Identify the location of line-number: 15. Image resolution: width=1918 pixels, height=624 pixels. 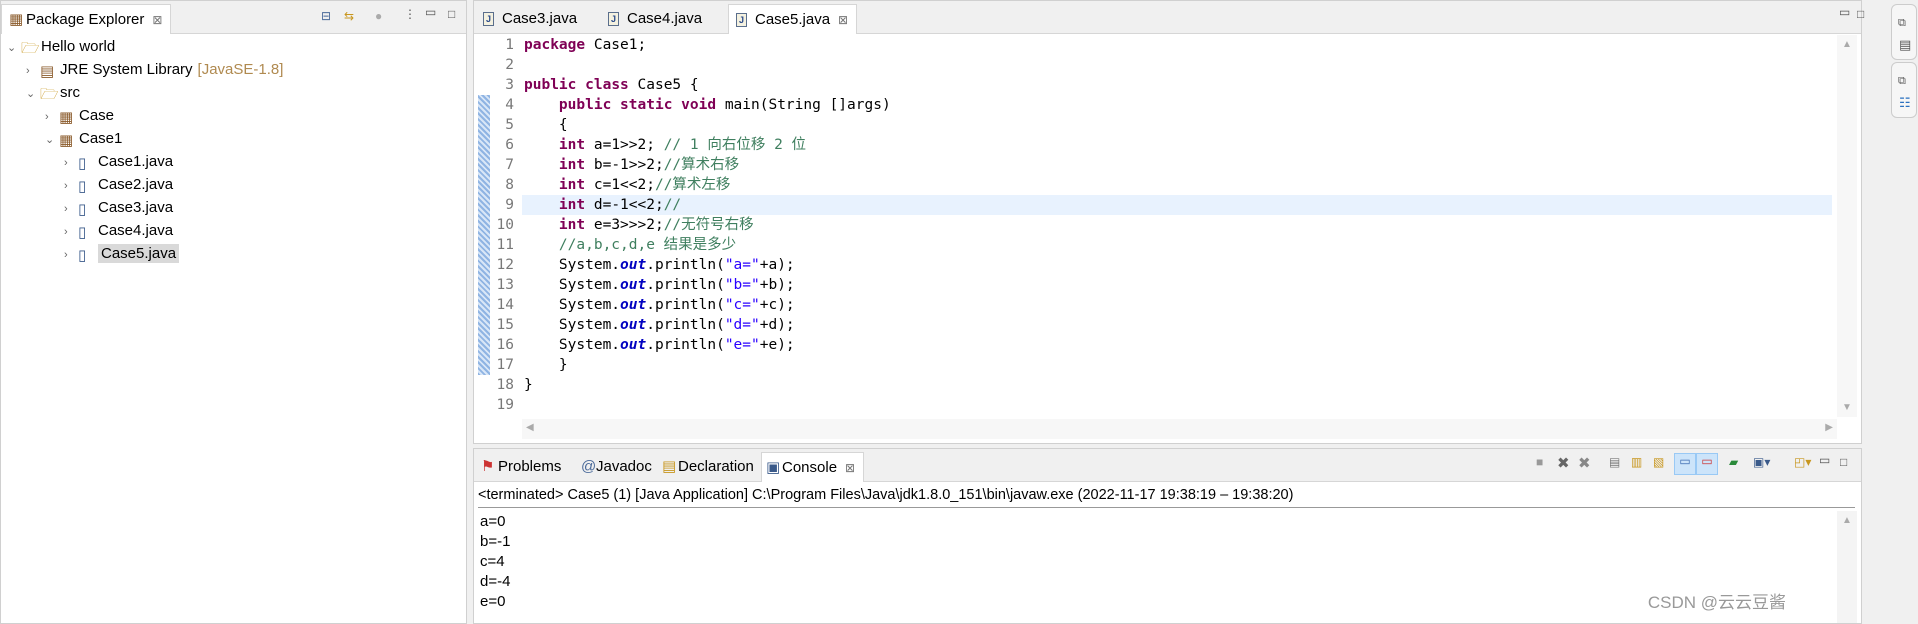
(505, 325).